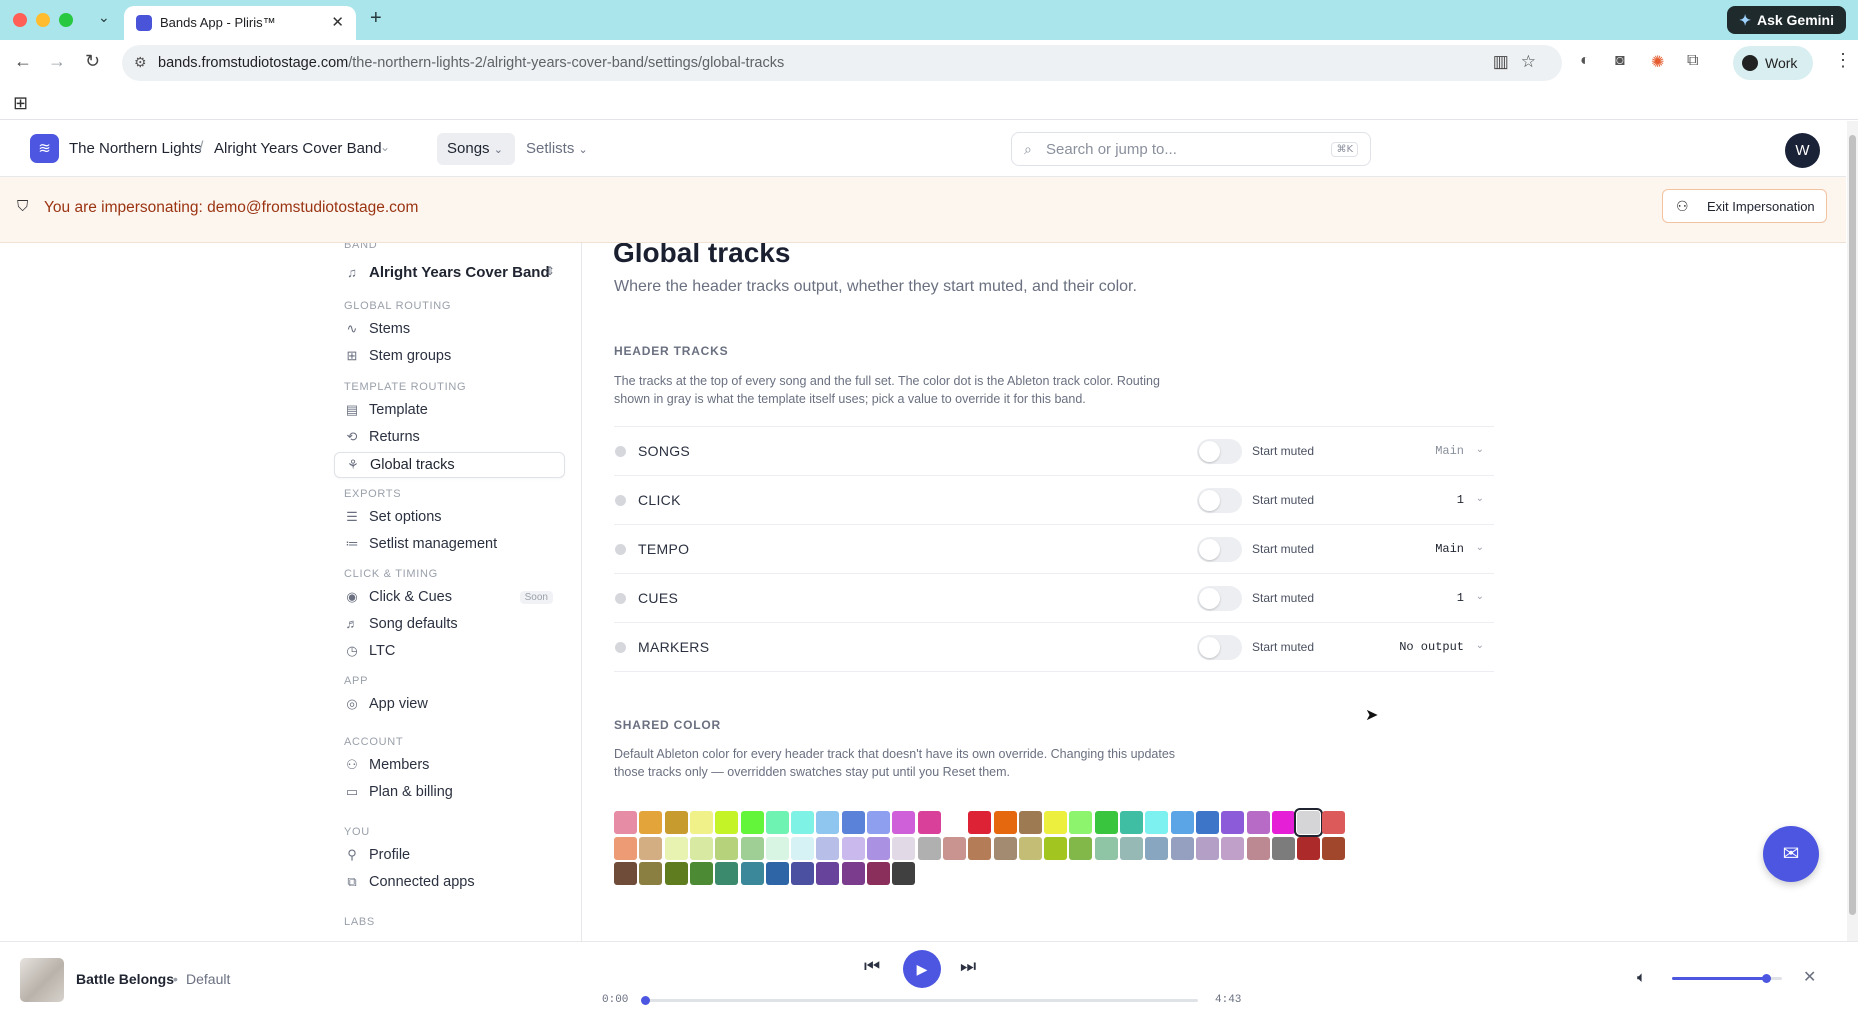 The height and width of the screenshot is (1012, 1858). I want to click on sidebar-item-click-cues: ◉ Click & Cues Soon, so click(449, 598).